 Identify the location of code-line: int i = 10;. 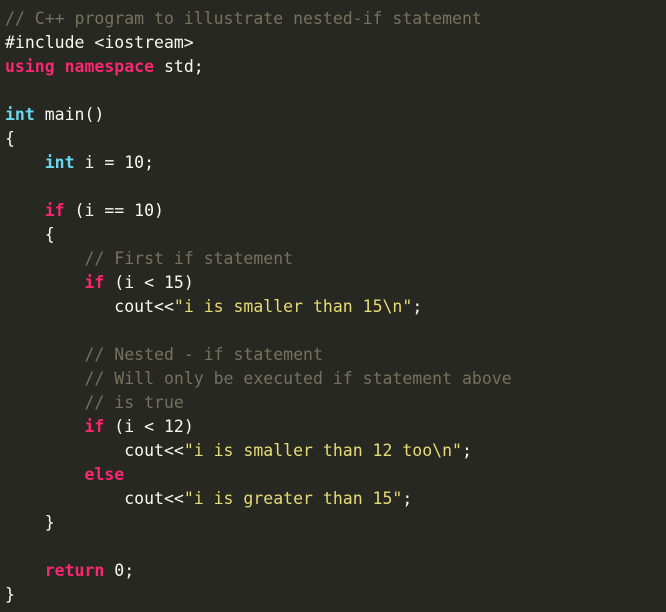
(335, 163).